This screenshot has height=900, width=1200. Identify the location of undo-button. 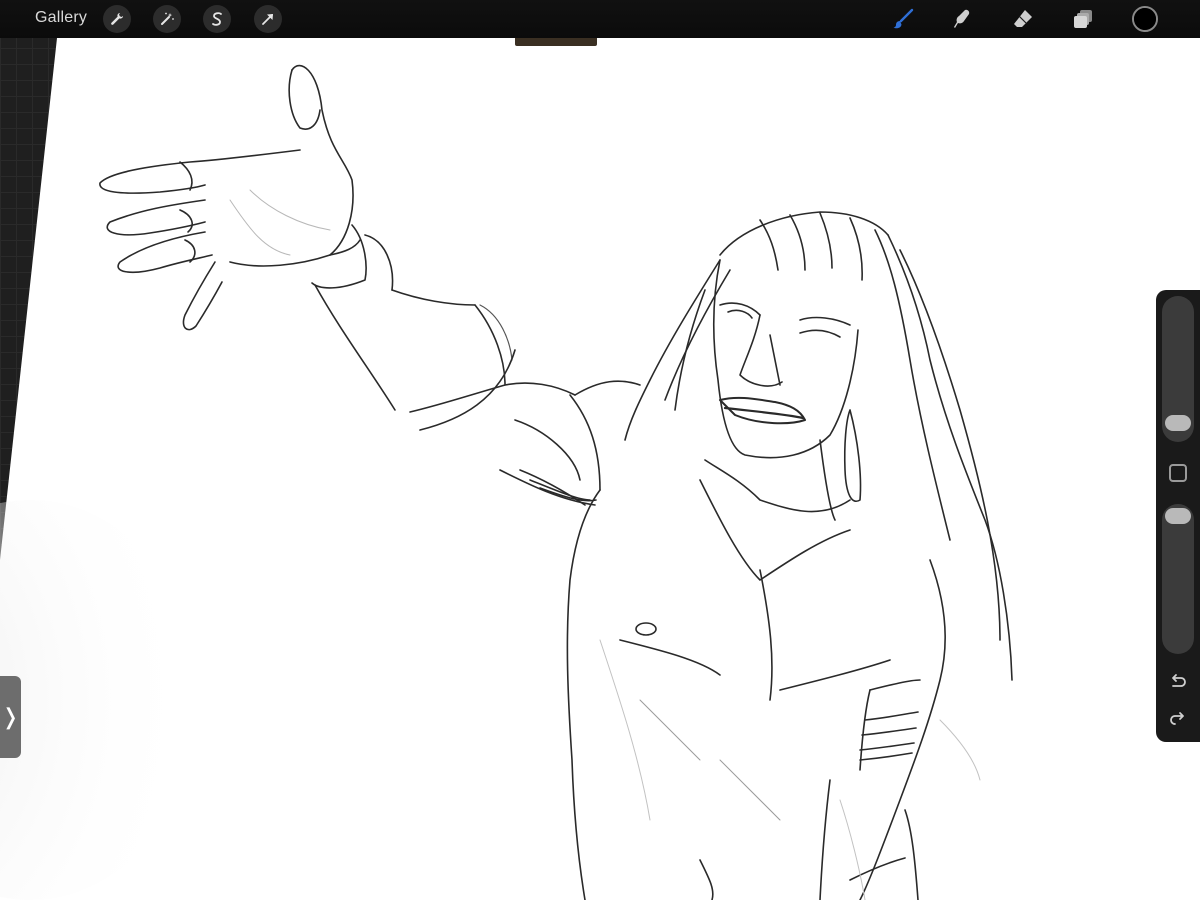
(1178, 682).